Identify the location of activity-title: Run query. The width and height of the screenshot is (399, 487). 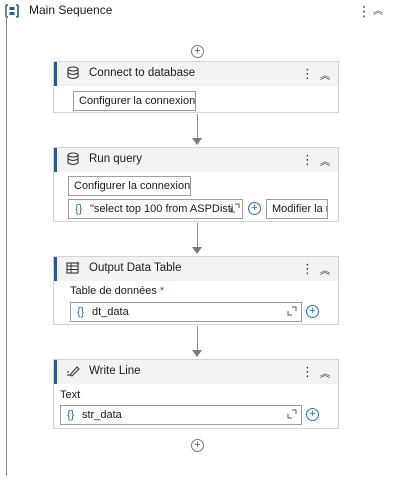
(116, 159).